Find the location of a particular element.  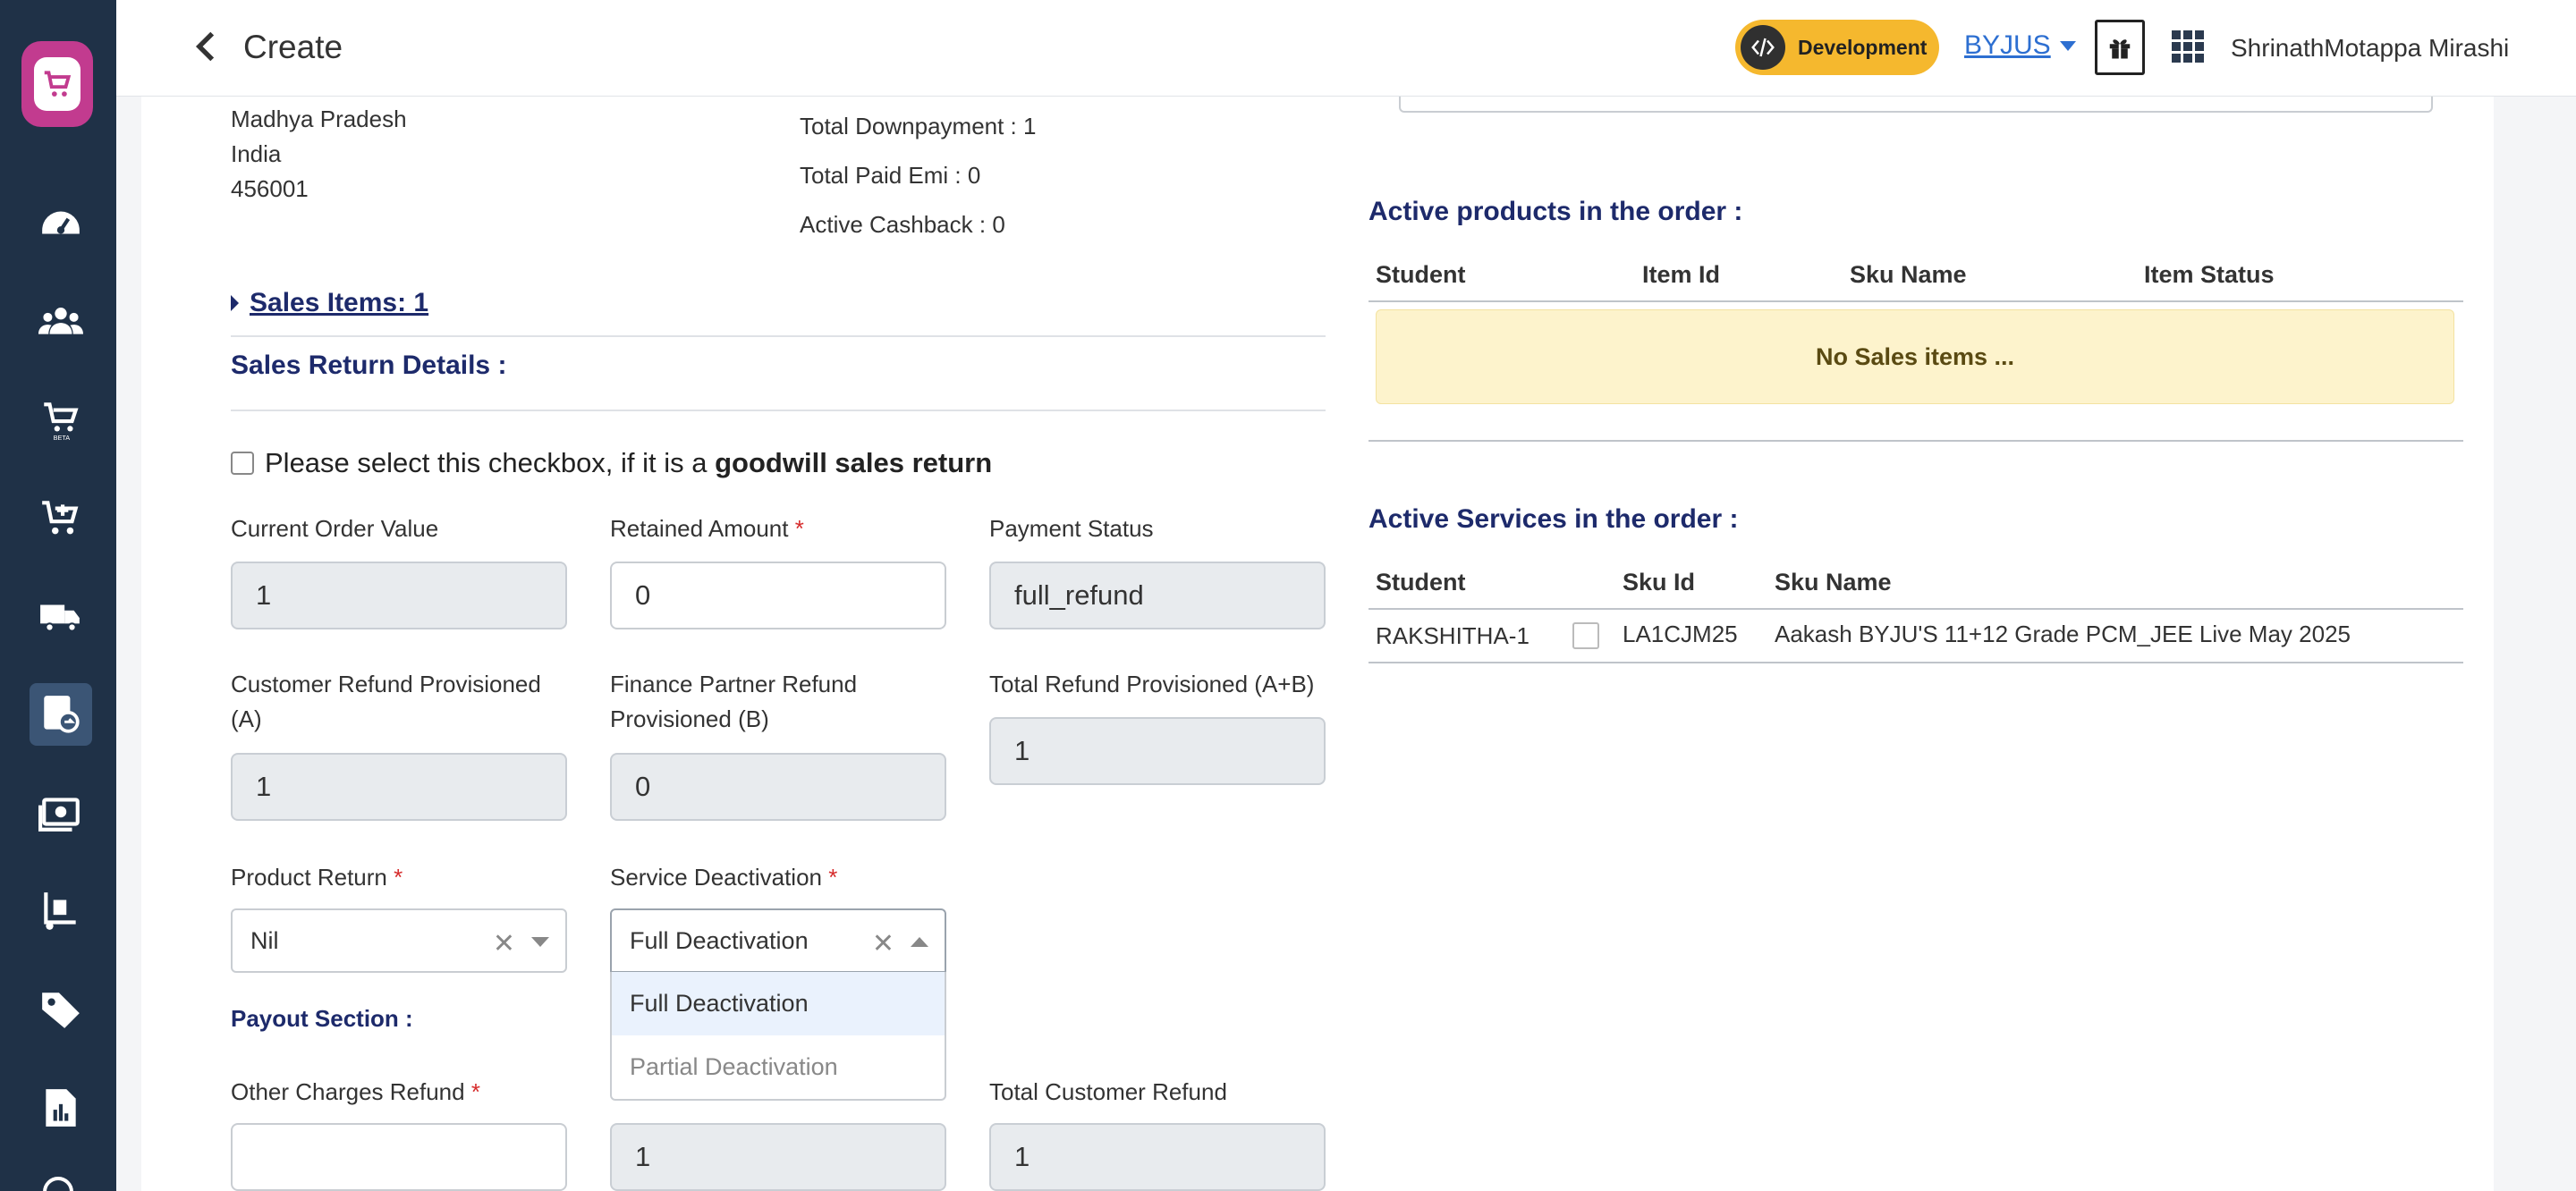

payout-section-title: Payout Section : is located at coordinates (322, 1018).